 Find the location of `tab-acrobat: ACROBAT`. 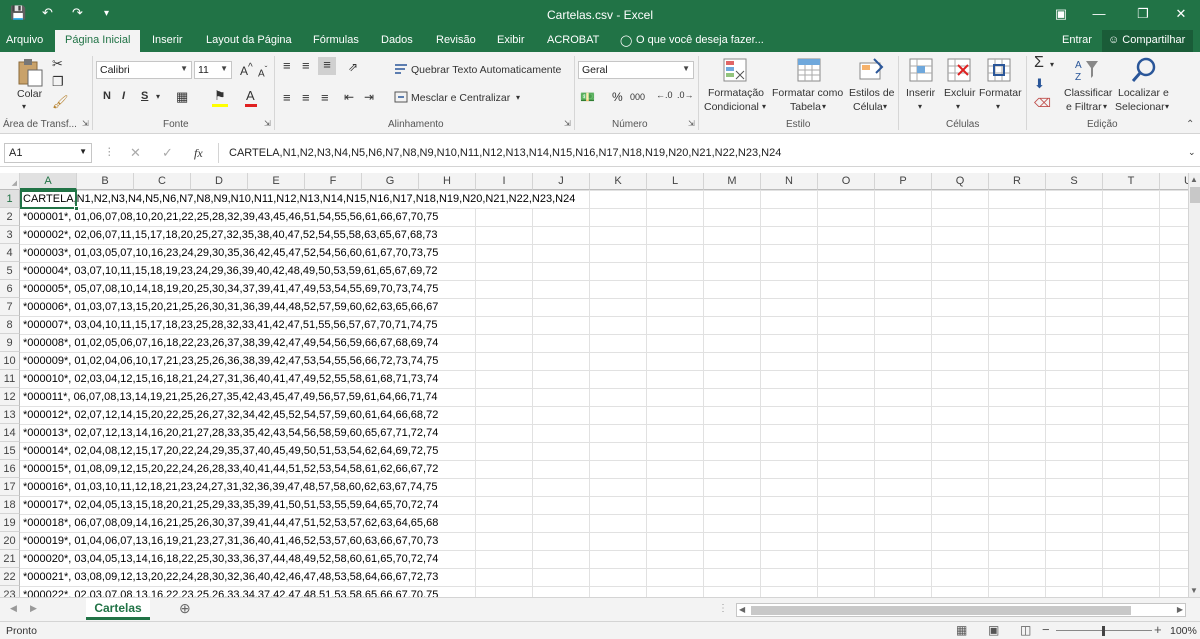

tab-acrobat: ACROBAT is located at coordinates (573, 40).